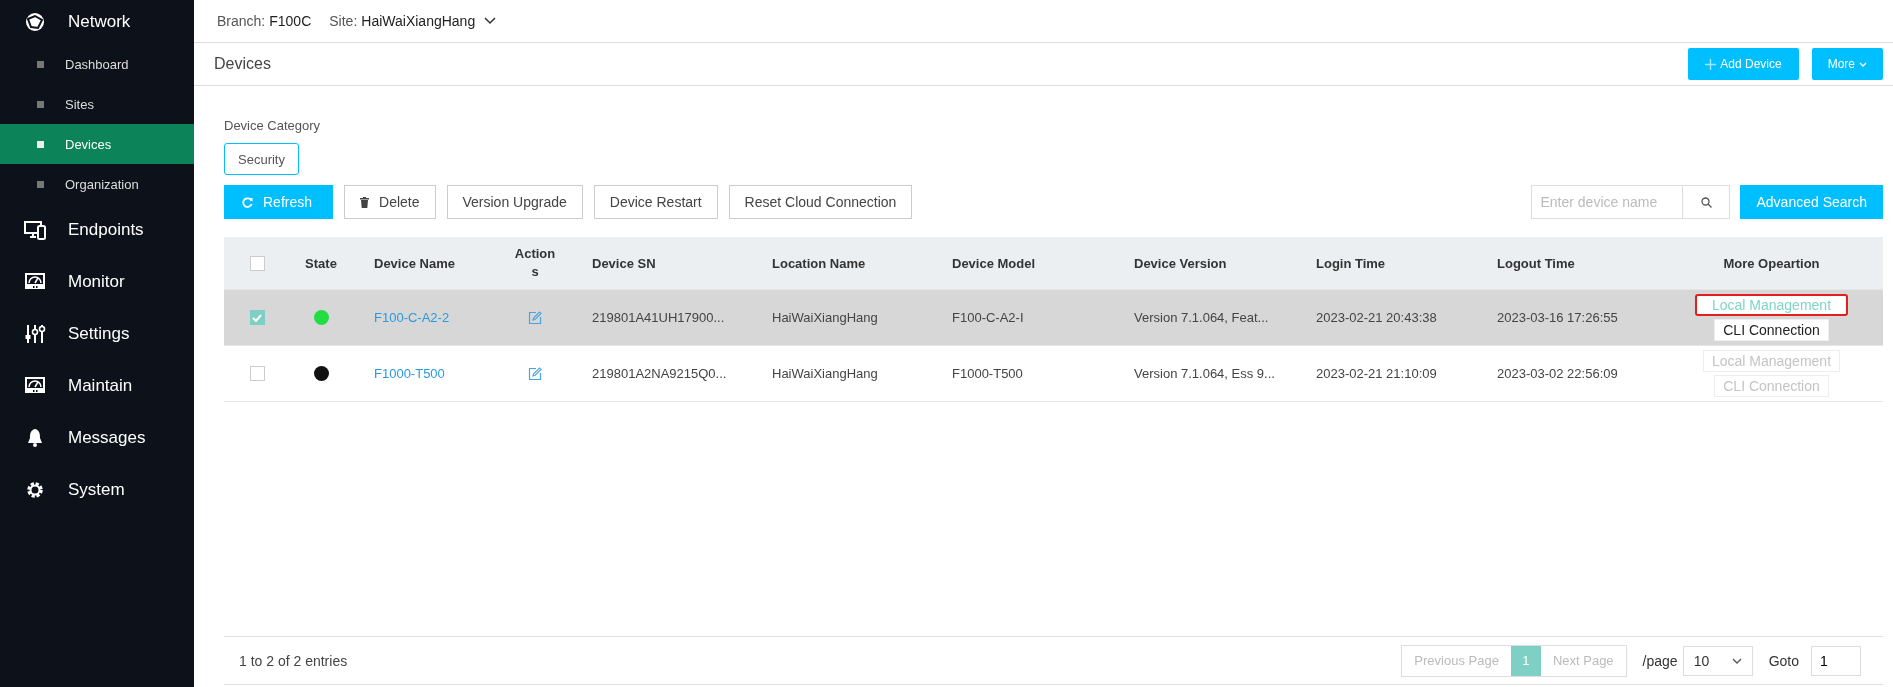 Image resolution: width=1893 pixels, height=687 pixels. I want to click on toolbar-button: Device Restart, so click(655, 202).